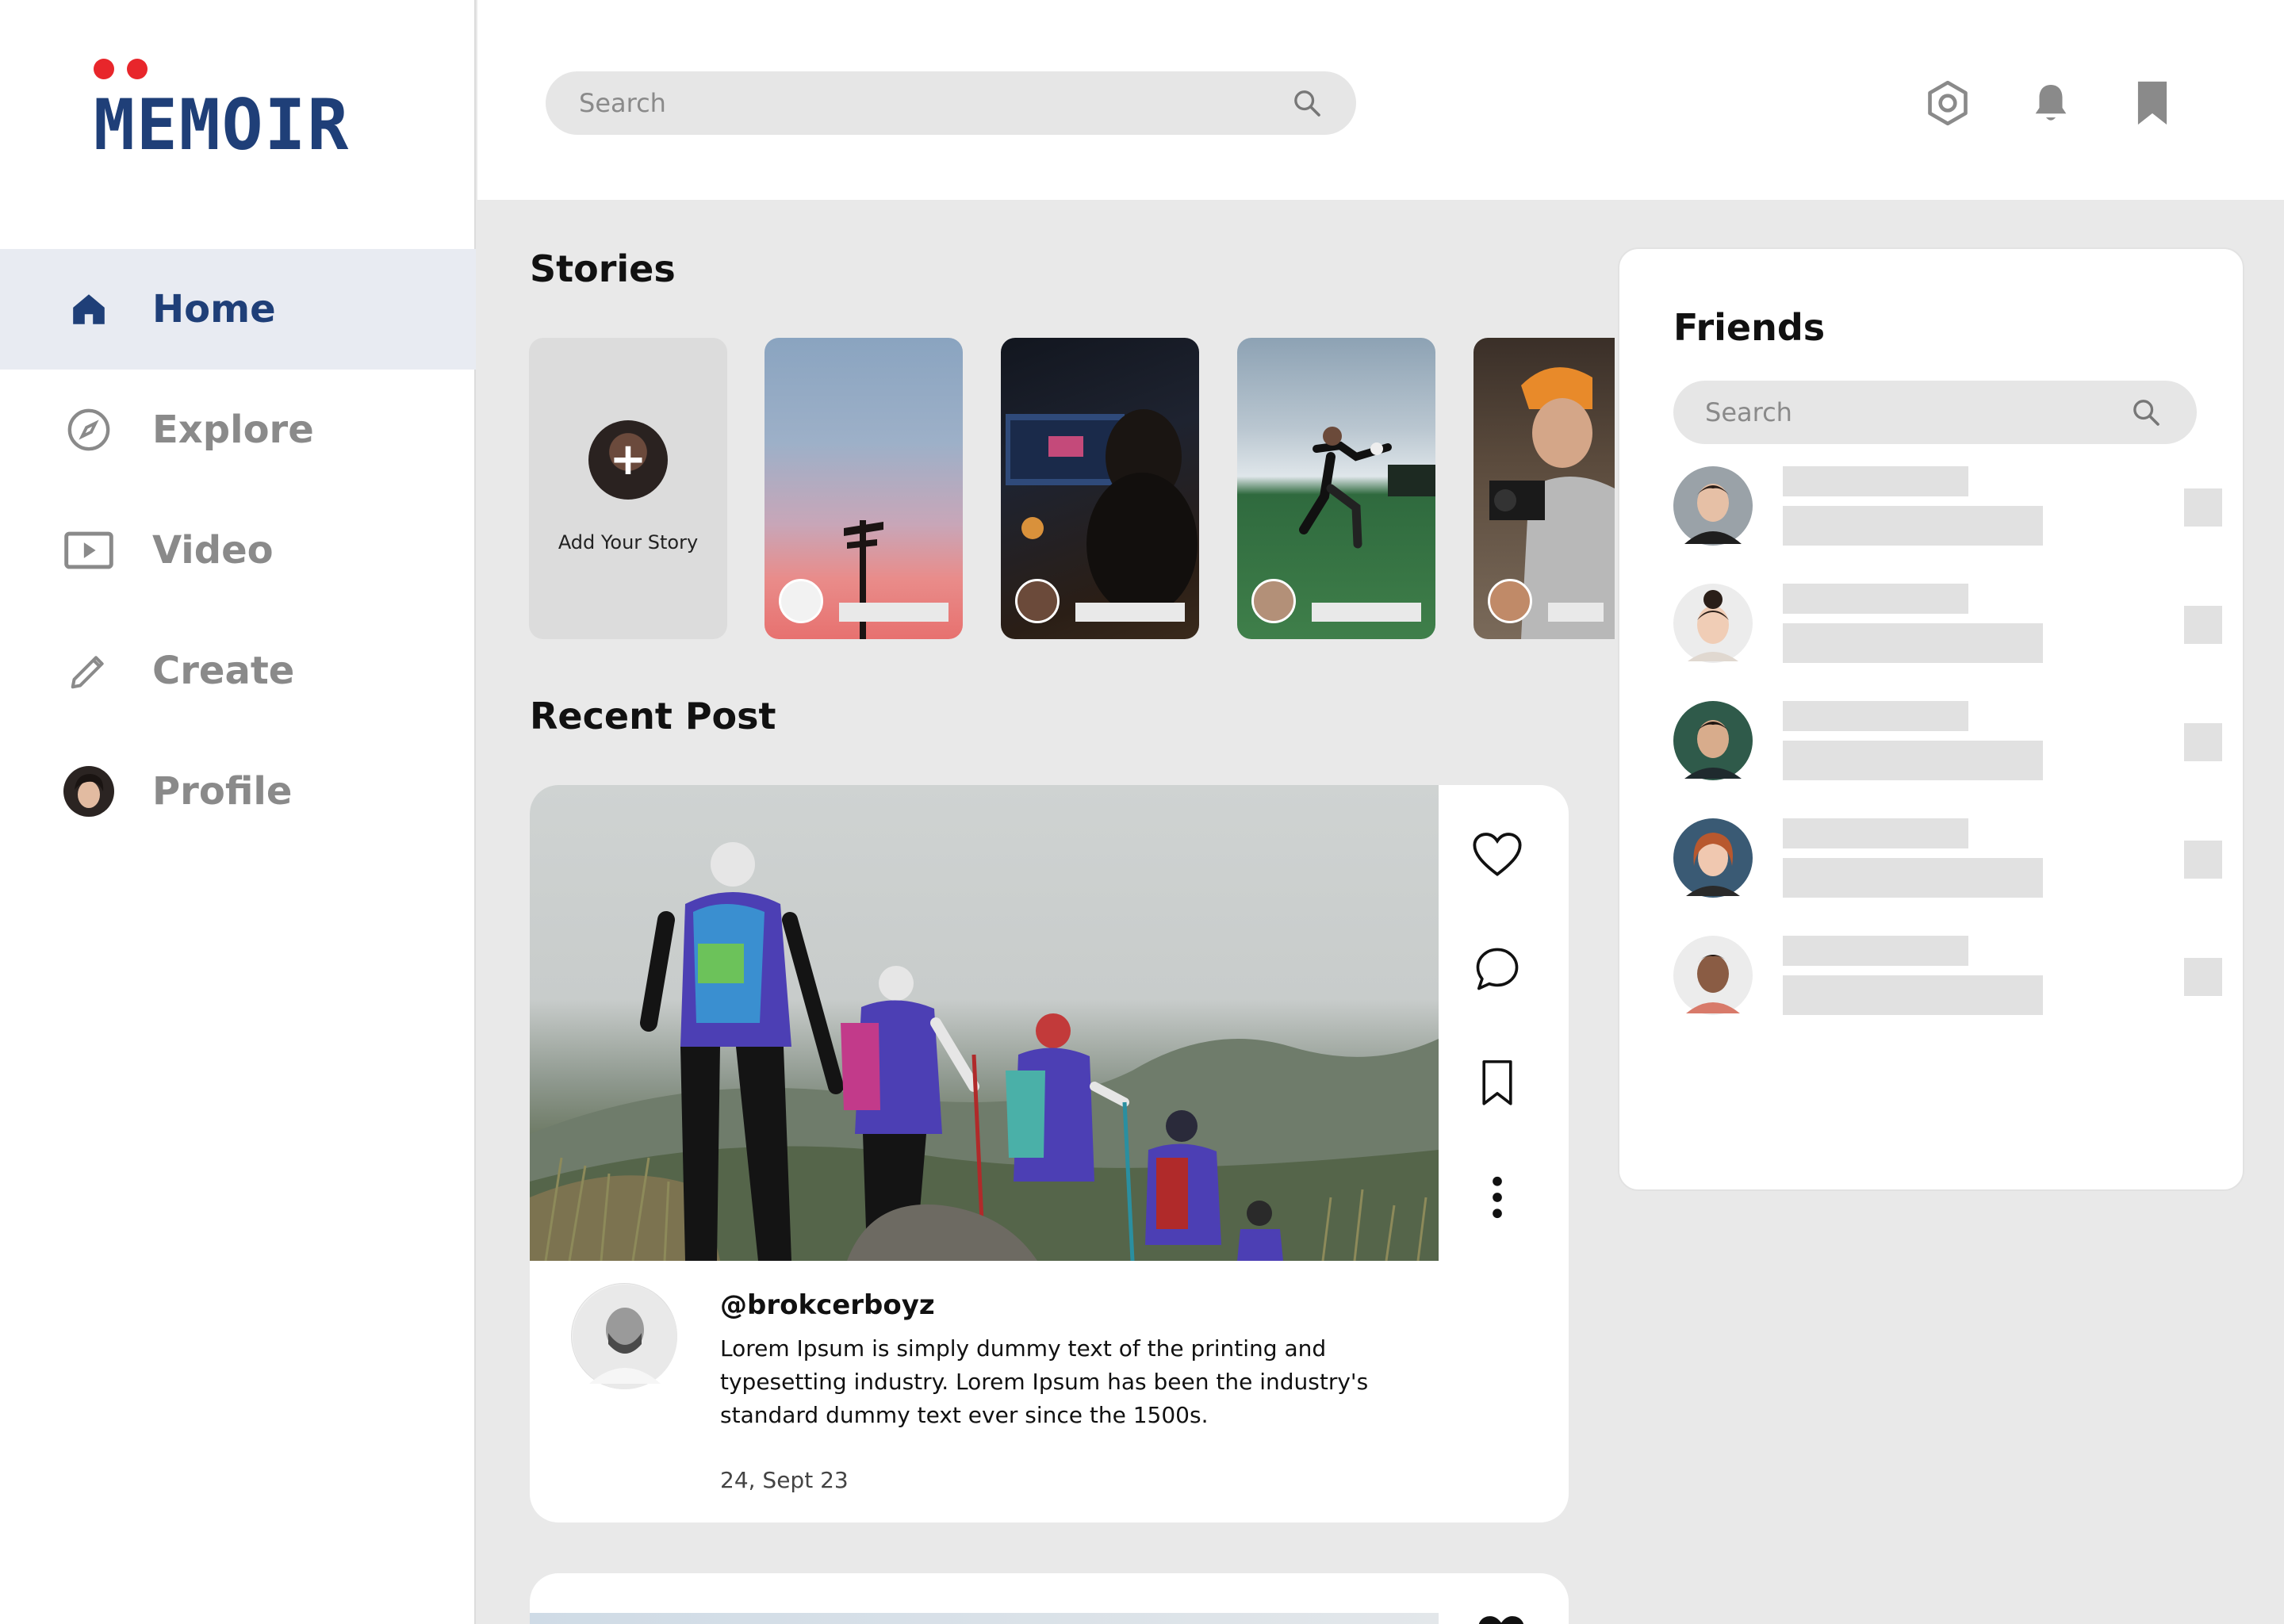 The width and height of the screenshot is (2284, 1624). I want to click on search-input: Search, so click(951, 103).